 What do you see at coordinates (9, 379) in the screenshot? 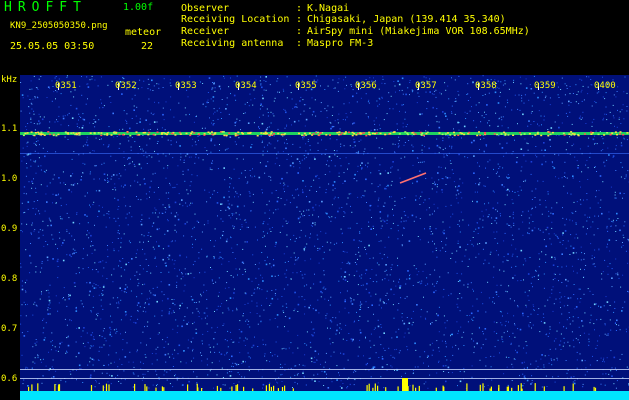
I see `y-tick-label: 0.6` at bounding box center [9, 379].